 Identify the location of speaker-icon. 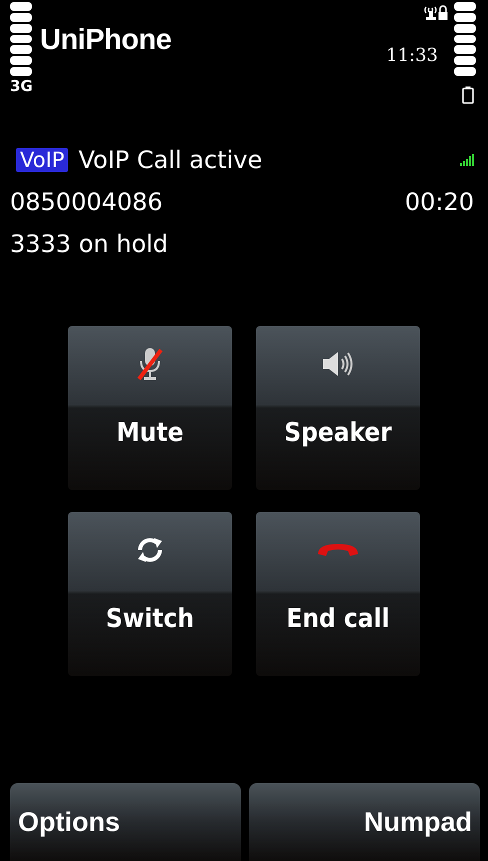
(338, 364).